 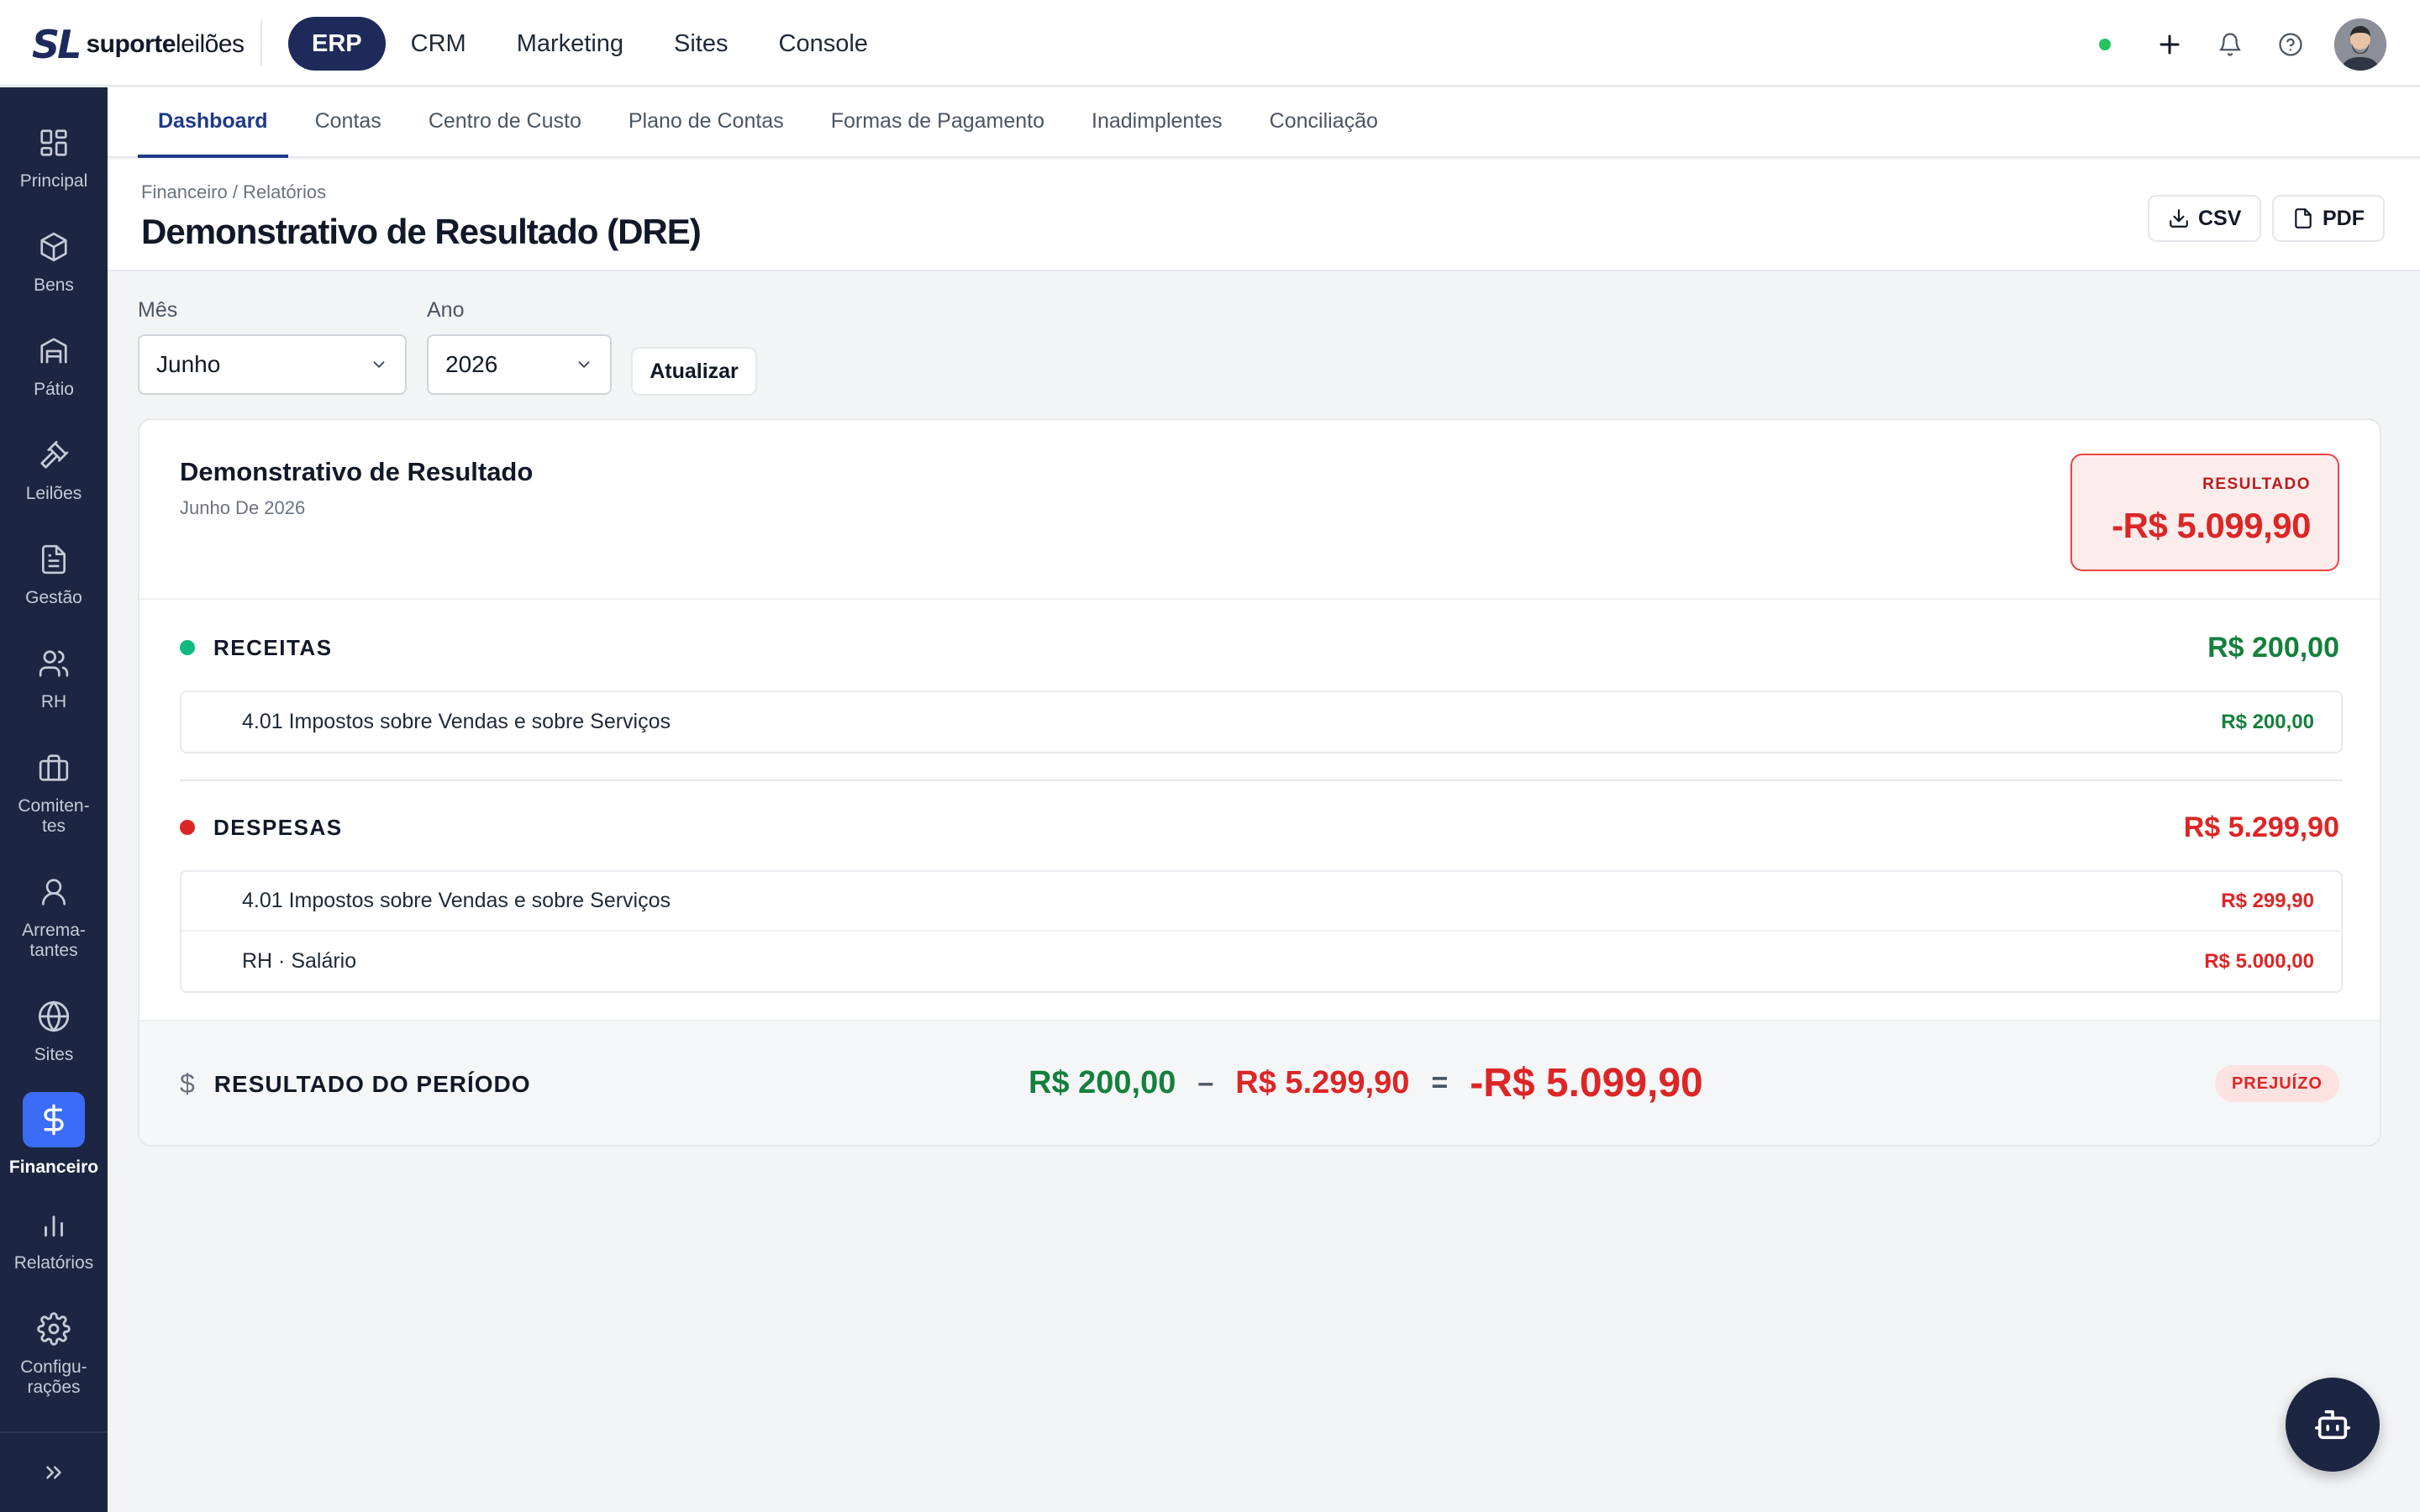 I want to click on sidebar-item-arrematantes: Arrema- tantes, so click(x=54, y=917).